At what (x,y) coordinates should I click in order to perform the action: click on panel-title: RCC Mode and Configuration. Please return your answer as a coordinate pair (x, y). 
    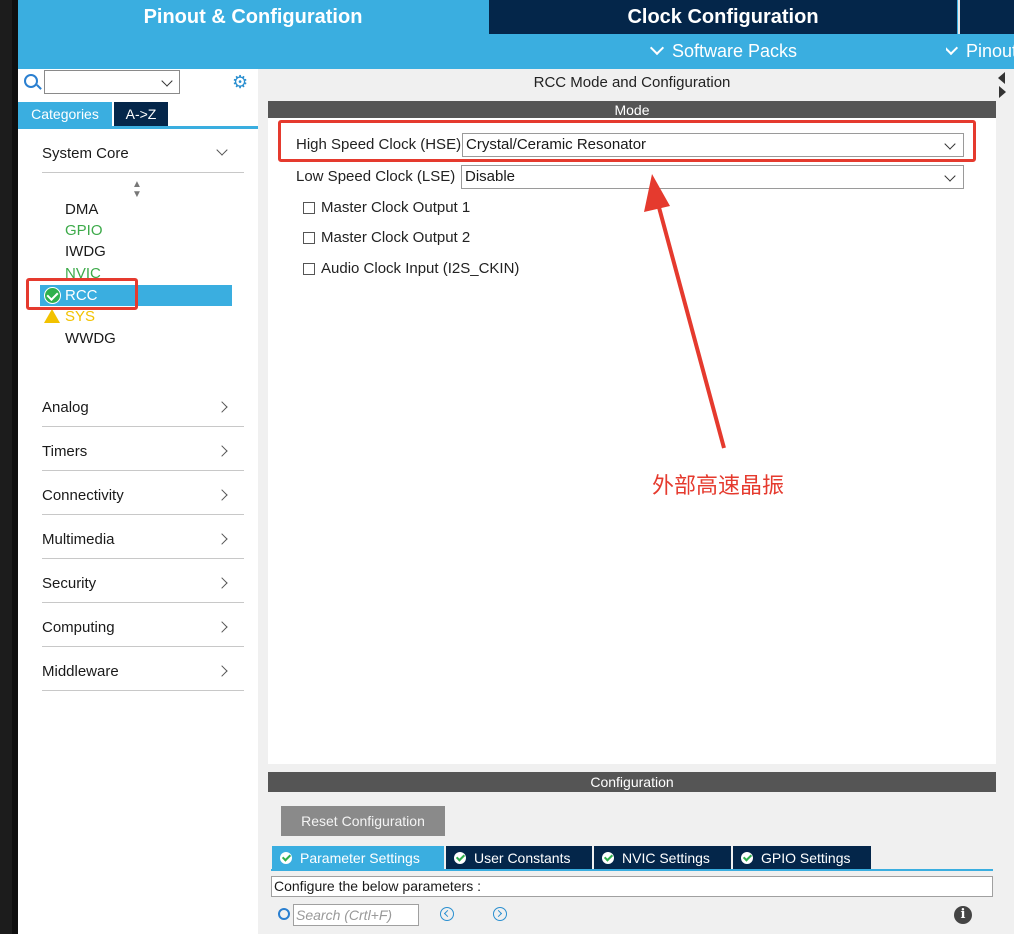
    Looking at the image, I should click on (632, 82).